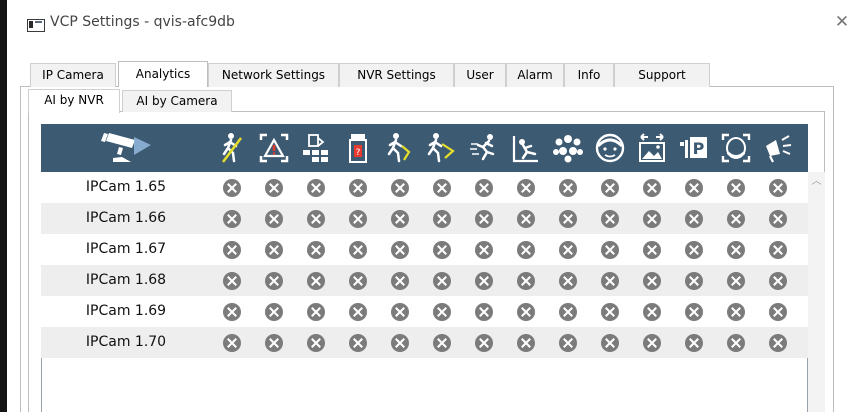 This screenshot has height=412, width=851. I want to click on tab-ip-camera: IP Camera, so click(73, 75).